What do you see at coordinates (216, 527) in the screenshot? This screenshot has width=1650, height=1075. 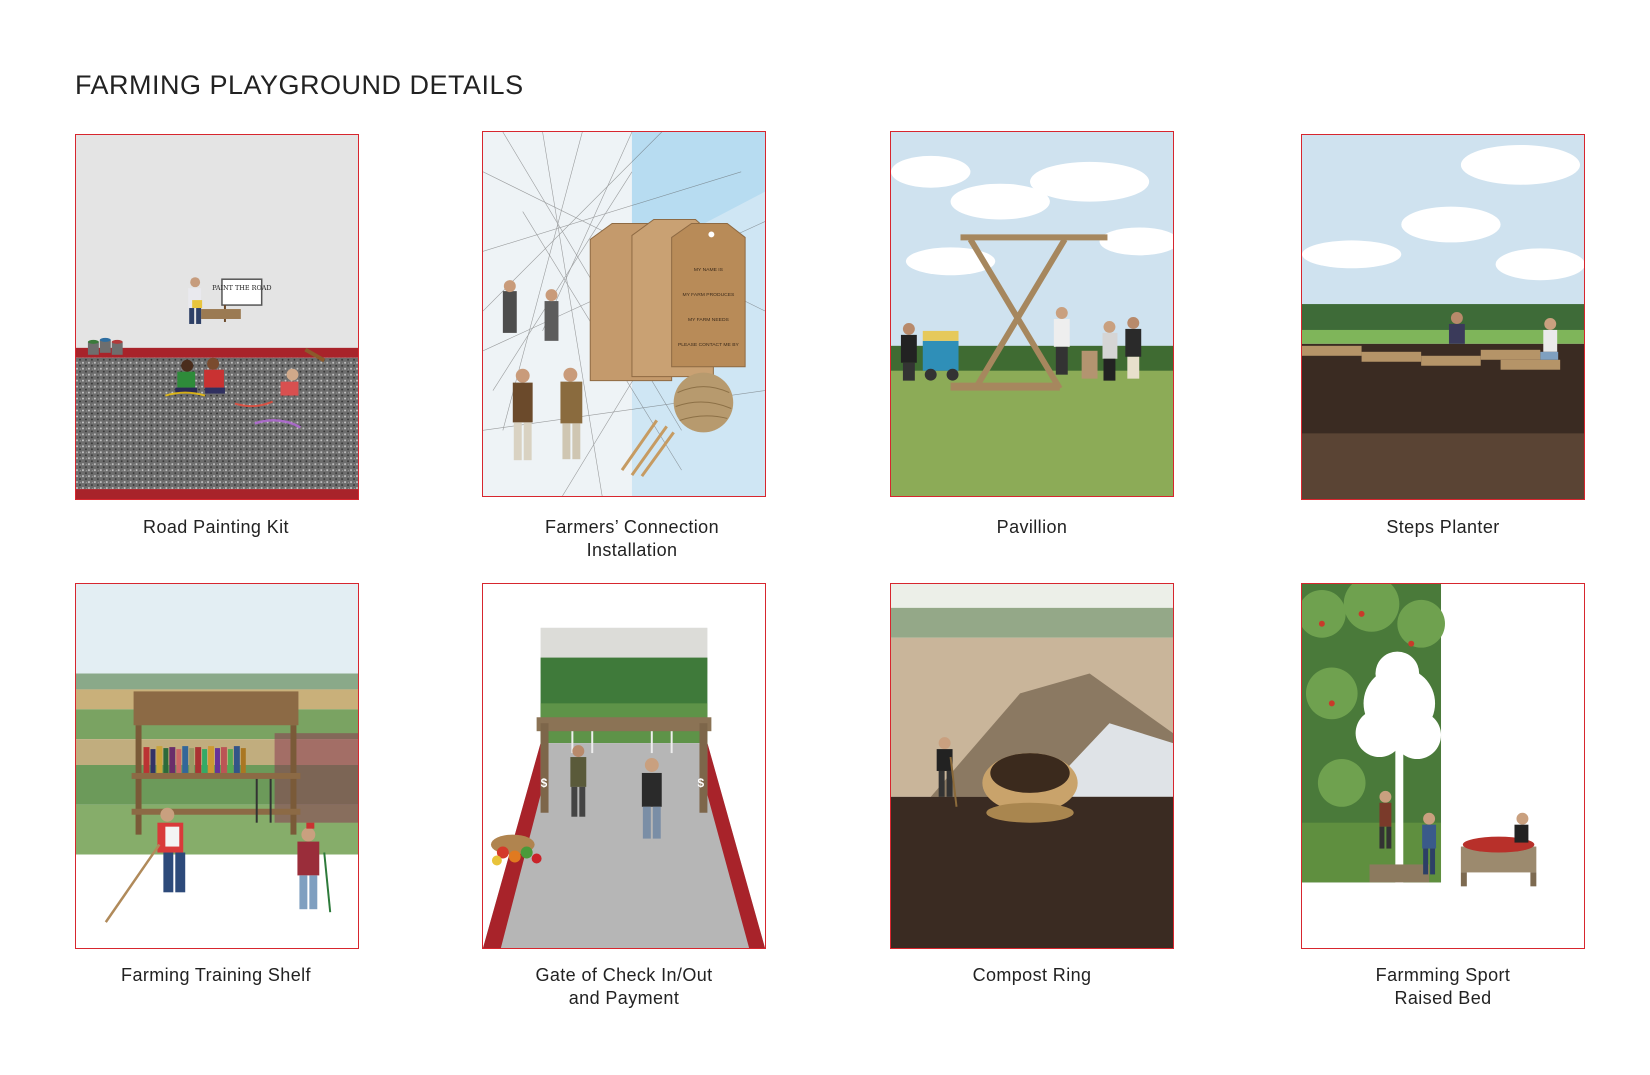 I see `caption-road-painting-kit: Road Painting Kit` at bounding box center [216, 527].